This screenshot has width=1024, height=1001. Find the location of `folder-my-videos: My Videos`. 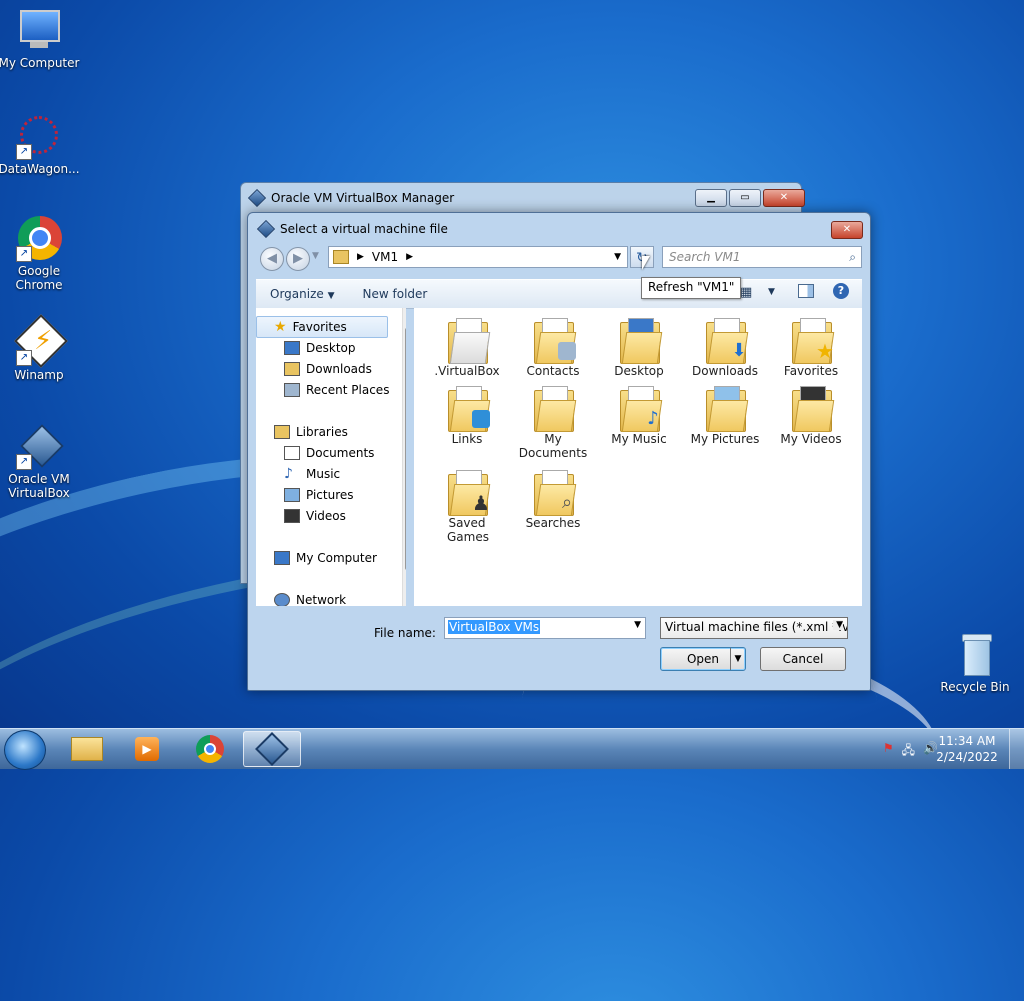

folder-my-videos: My Videos is located at coordinates (811, 416).